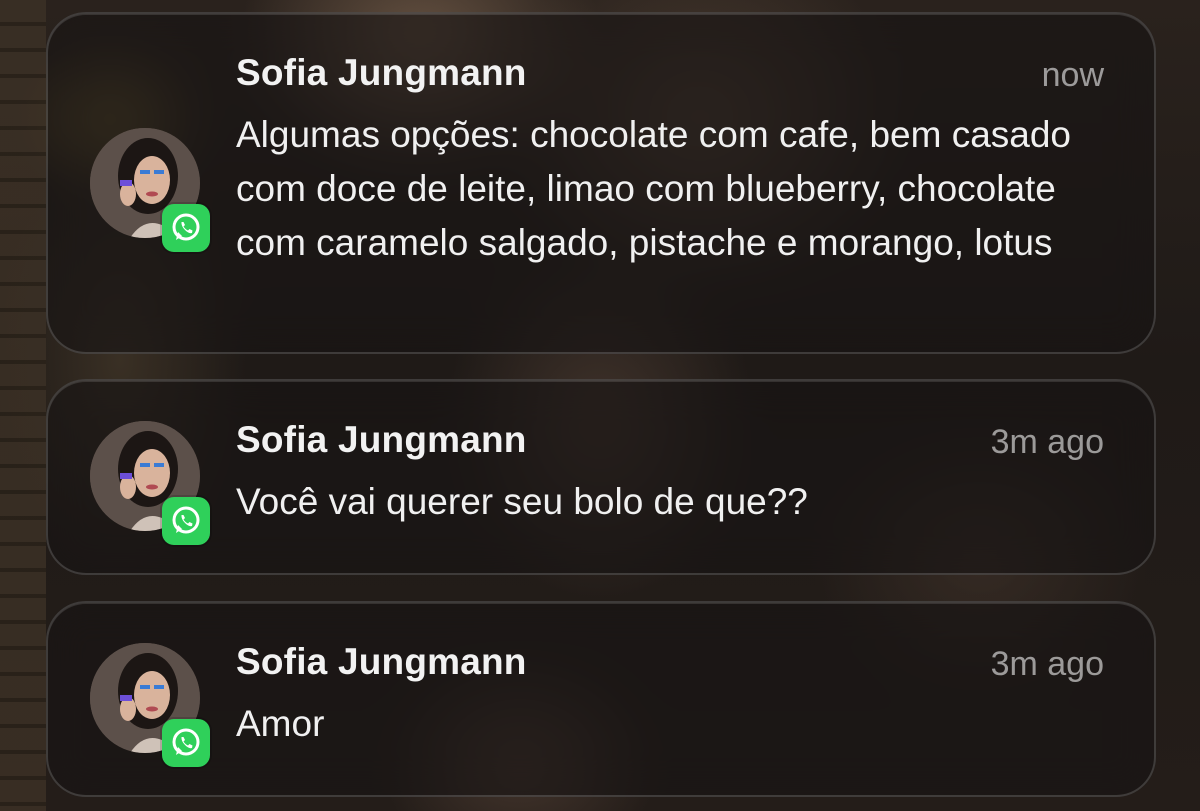 The width and height of the screenshot is (1200, 811). What do you see at coordinates (522, 501) in the screenshot?
I see `message-text: Você vai querer seu bolo de que??` at bounding box center [522, 501].